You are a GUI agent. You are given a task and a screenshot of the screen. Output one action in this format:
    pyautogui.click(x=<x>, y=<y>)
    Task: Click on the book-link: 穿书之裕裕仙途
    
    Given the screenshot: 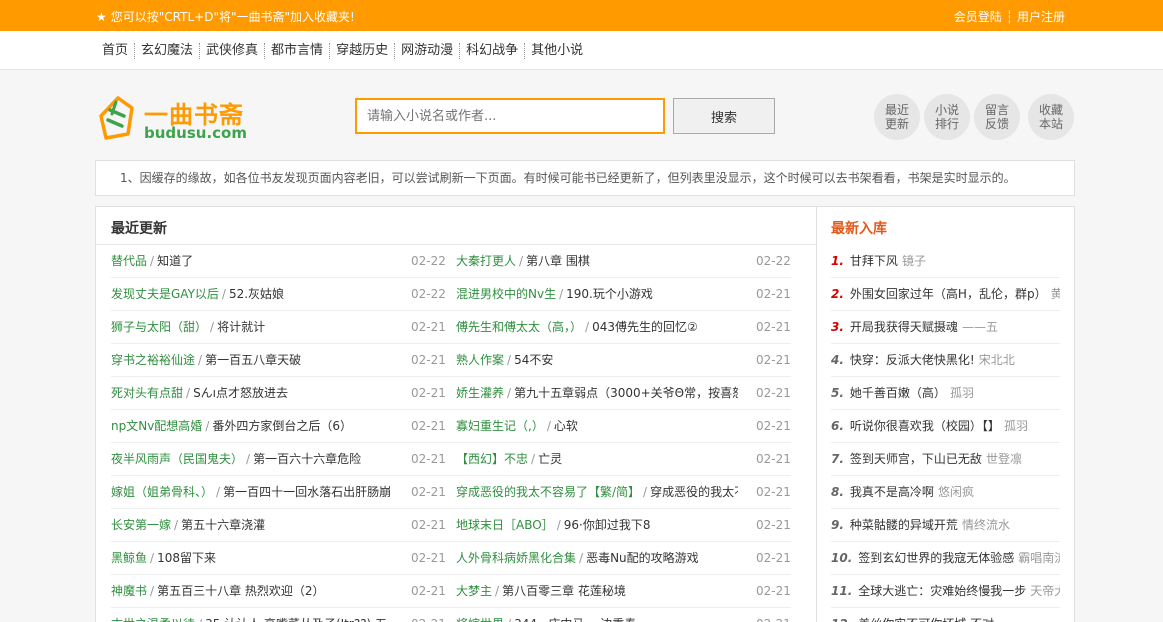 What is the action you would take?
    pyautogui.click(x=153, y=360)
    